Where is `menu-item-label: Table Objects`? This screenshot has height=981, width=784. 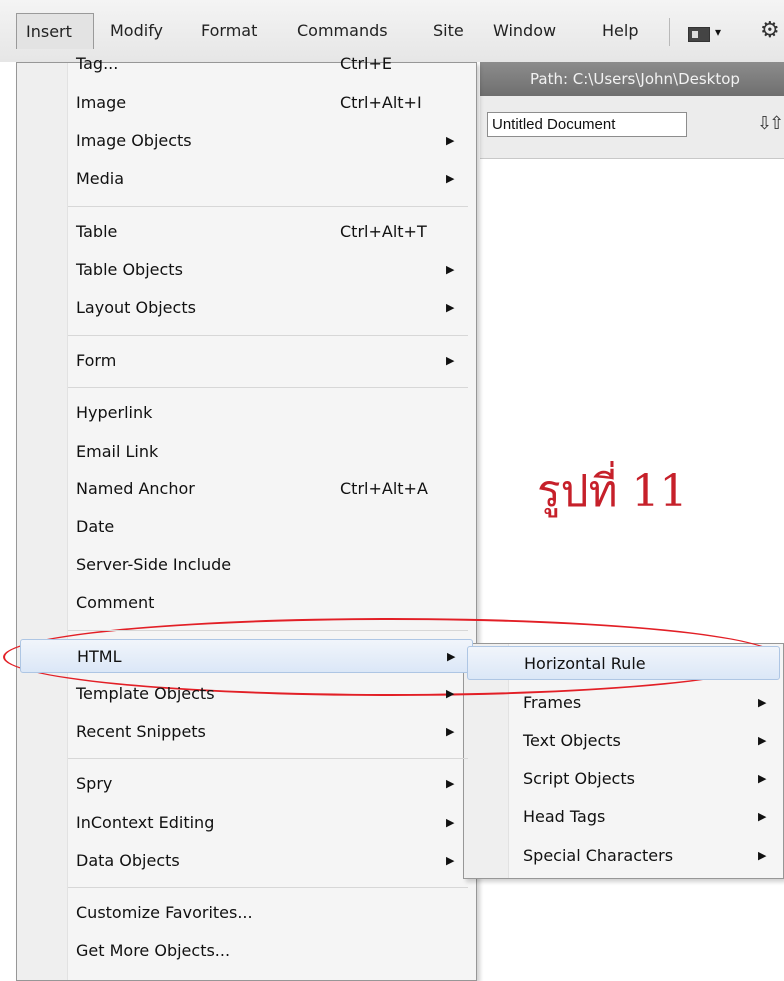 menu-item-label: Table Objects is located at coordinates (129, 269).